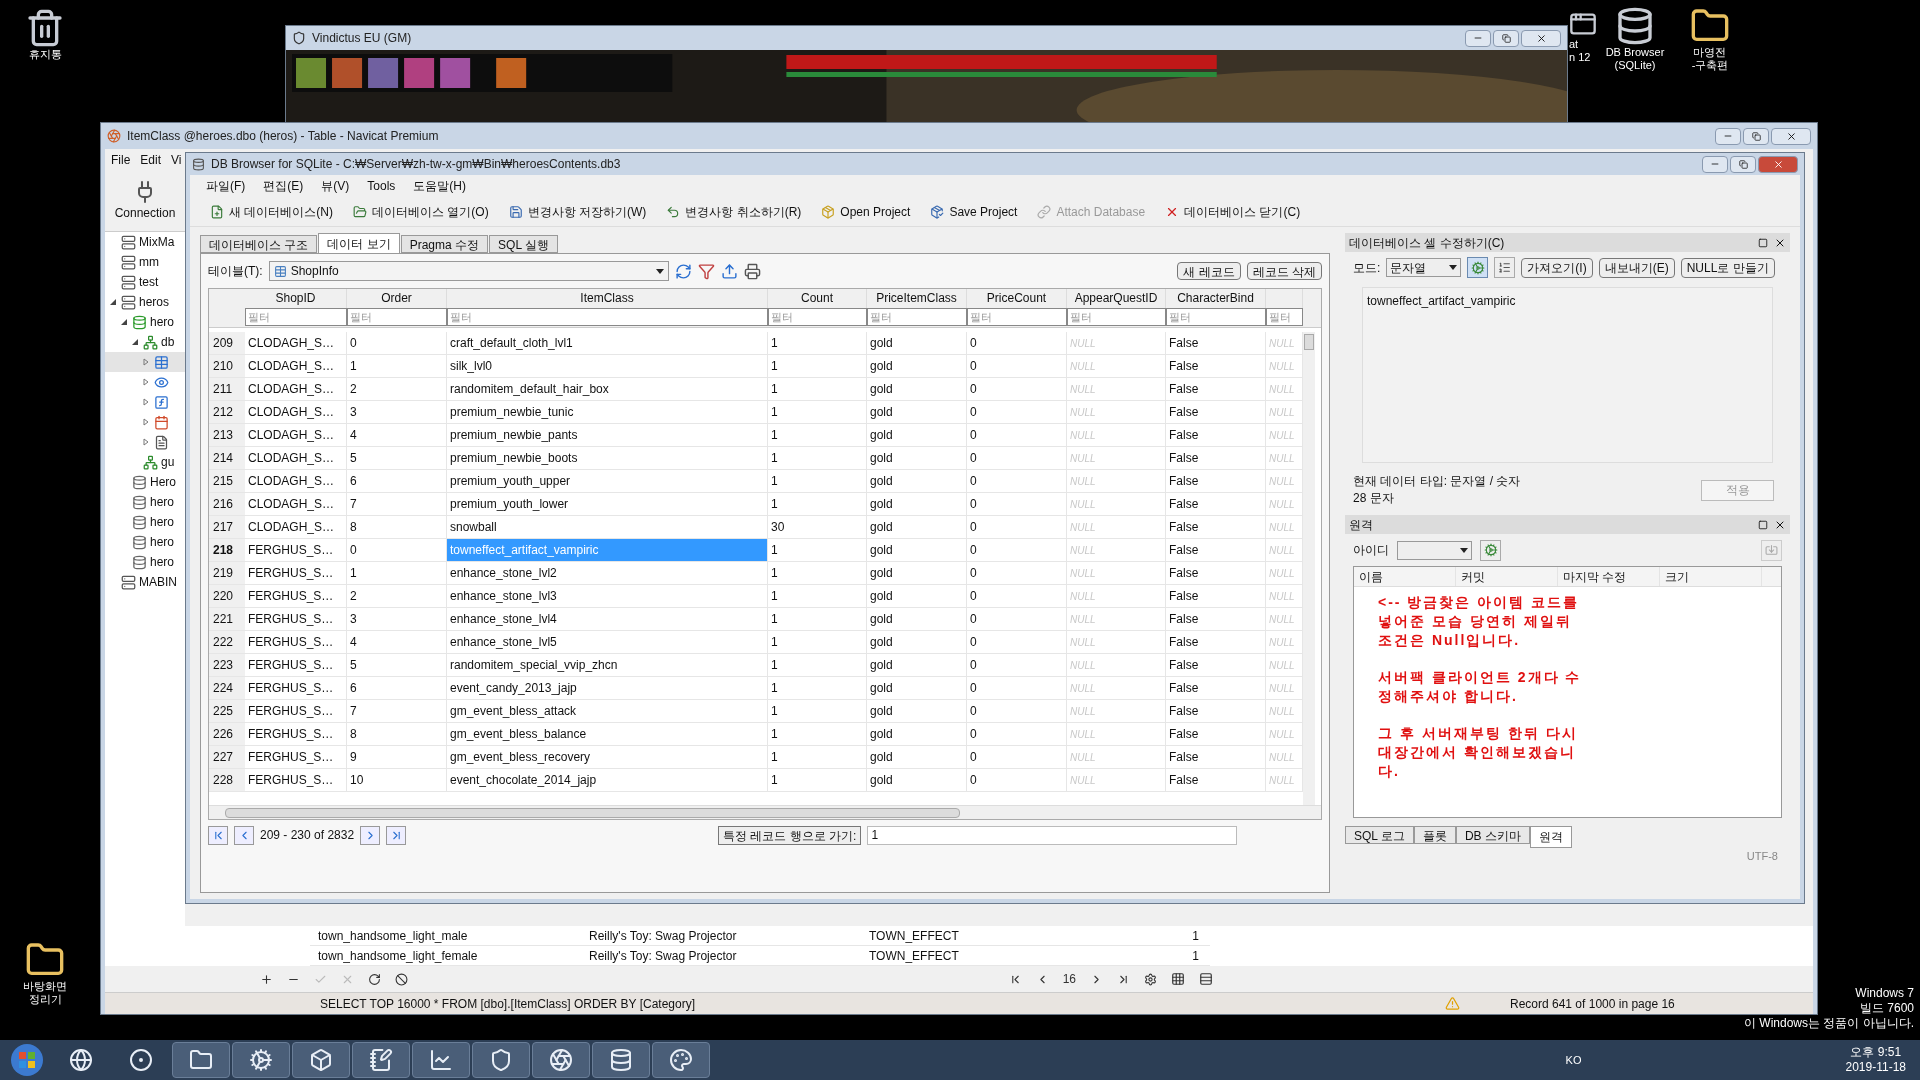 Image resolution: width=1920 pixels, height=1080 pixels. What do you see at coordinates (1116, 298) in the screenshot?
I see `column-header: AppearQuestID` at bounding box center [1116, 298].